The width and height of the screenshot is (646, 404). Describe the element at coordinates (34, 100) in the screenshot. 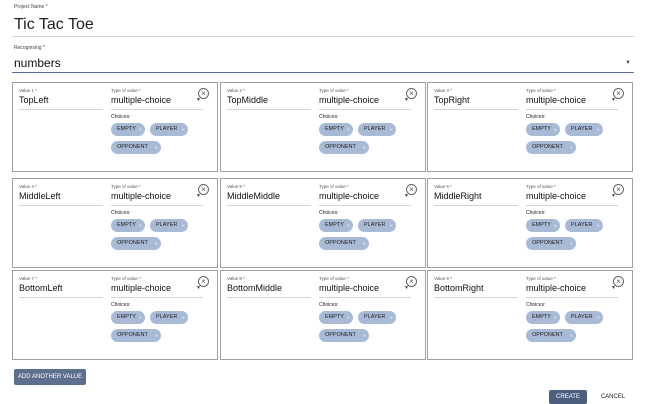

I see `value-name-input: TopLeft` at that location.